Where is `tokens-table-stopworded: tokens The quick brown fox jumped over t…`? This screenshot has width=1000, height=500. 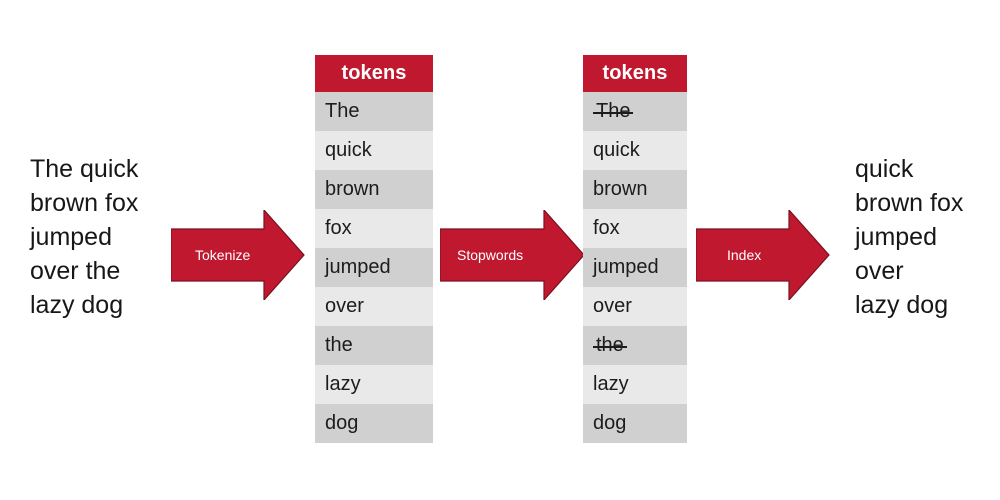 tokens-table-stopworded: tokens The quick brown fox jumped over t… is located at coordinates (635, 249).